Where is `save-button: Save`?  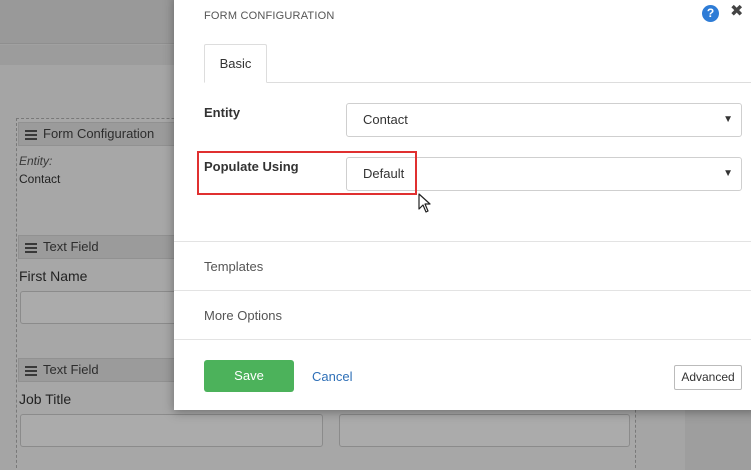 save-button: Save is located at coordinates (249, 376).